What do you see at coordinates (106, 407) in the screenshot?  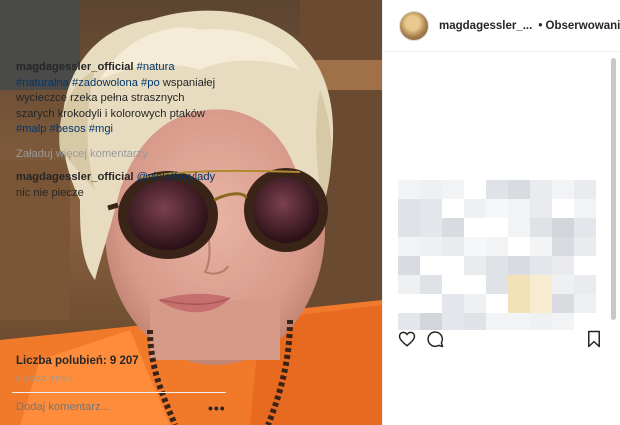 I see `add-comment-input` at bounding box center [106, 407].